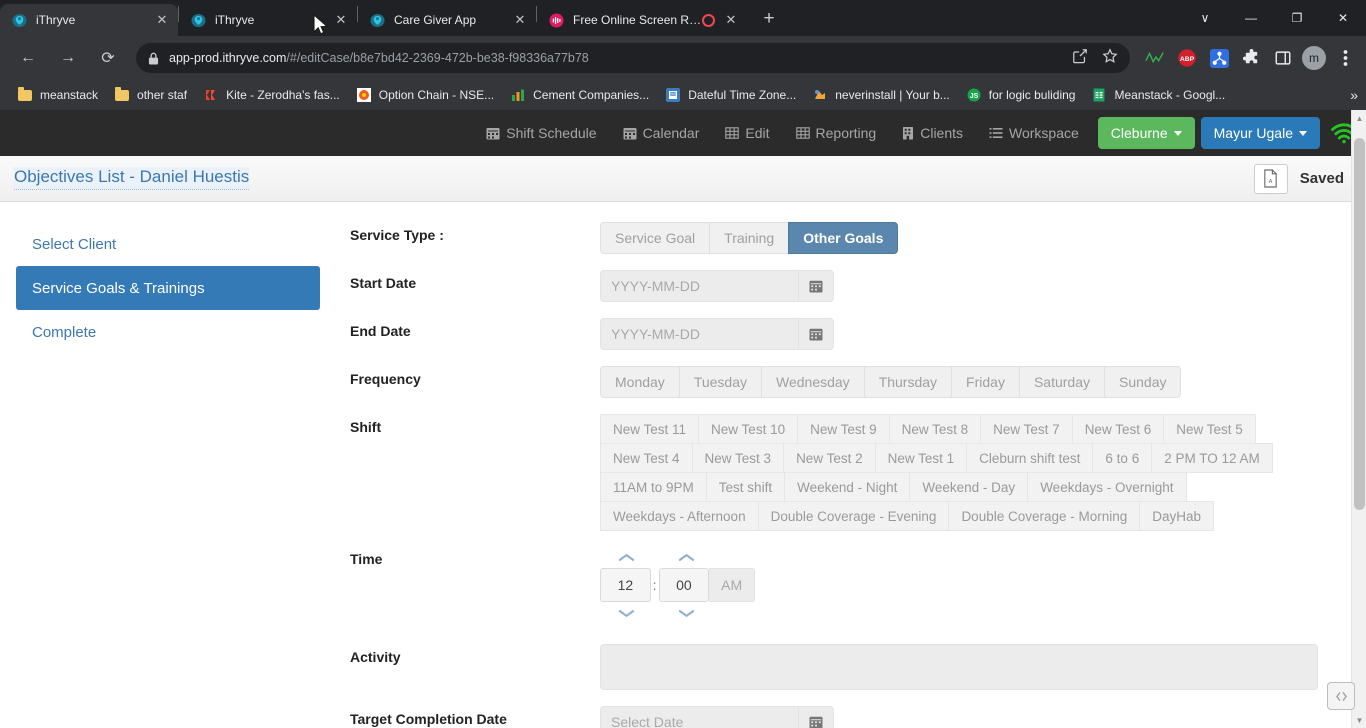 The width and height of the screenshot is (1366, 728). What do you see at coordinates (985, 382) in the screenshot?
I see `frequency-option-friday: Friday` at bounding box center [985, 382].